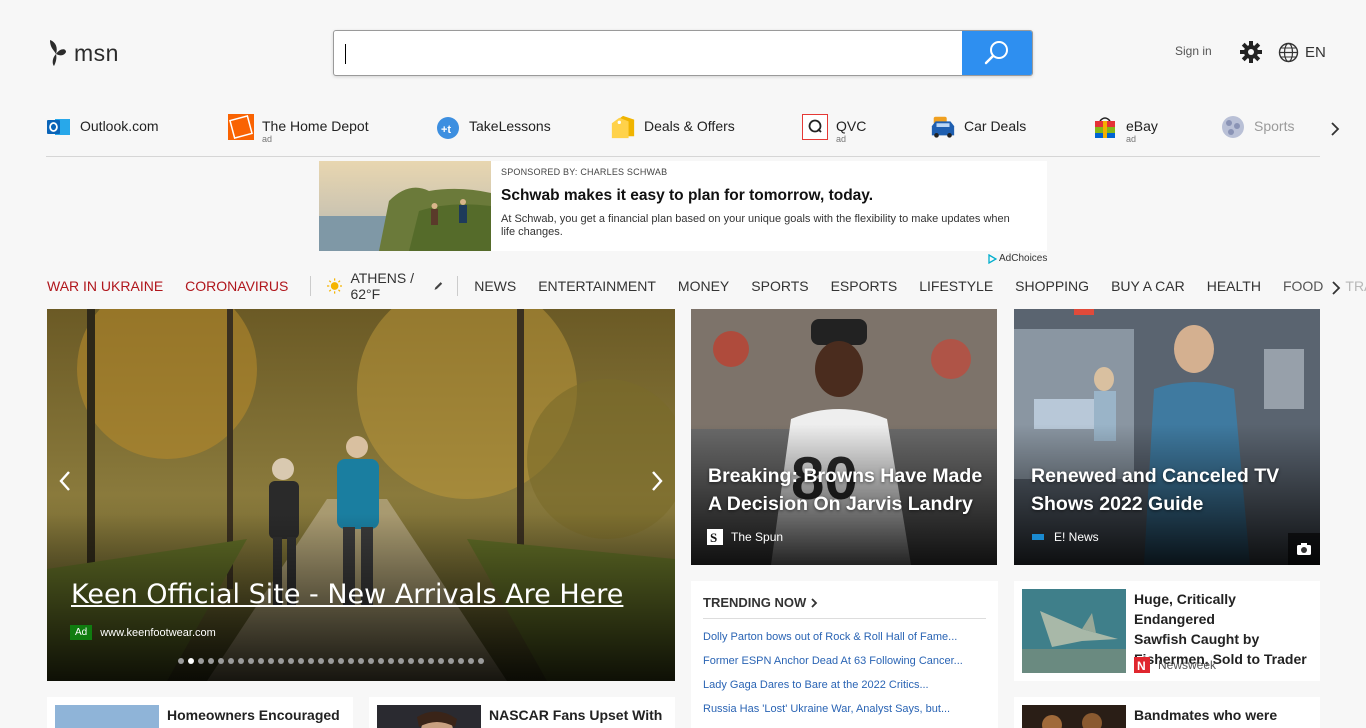  Describe the element at coordinates (298, 129) in the screenshot. I see `quick-link-home-depot: The Home Depot ad` at that location.